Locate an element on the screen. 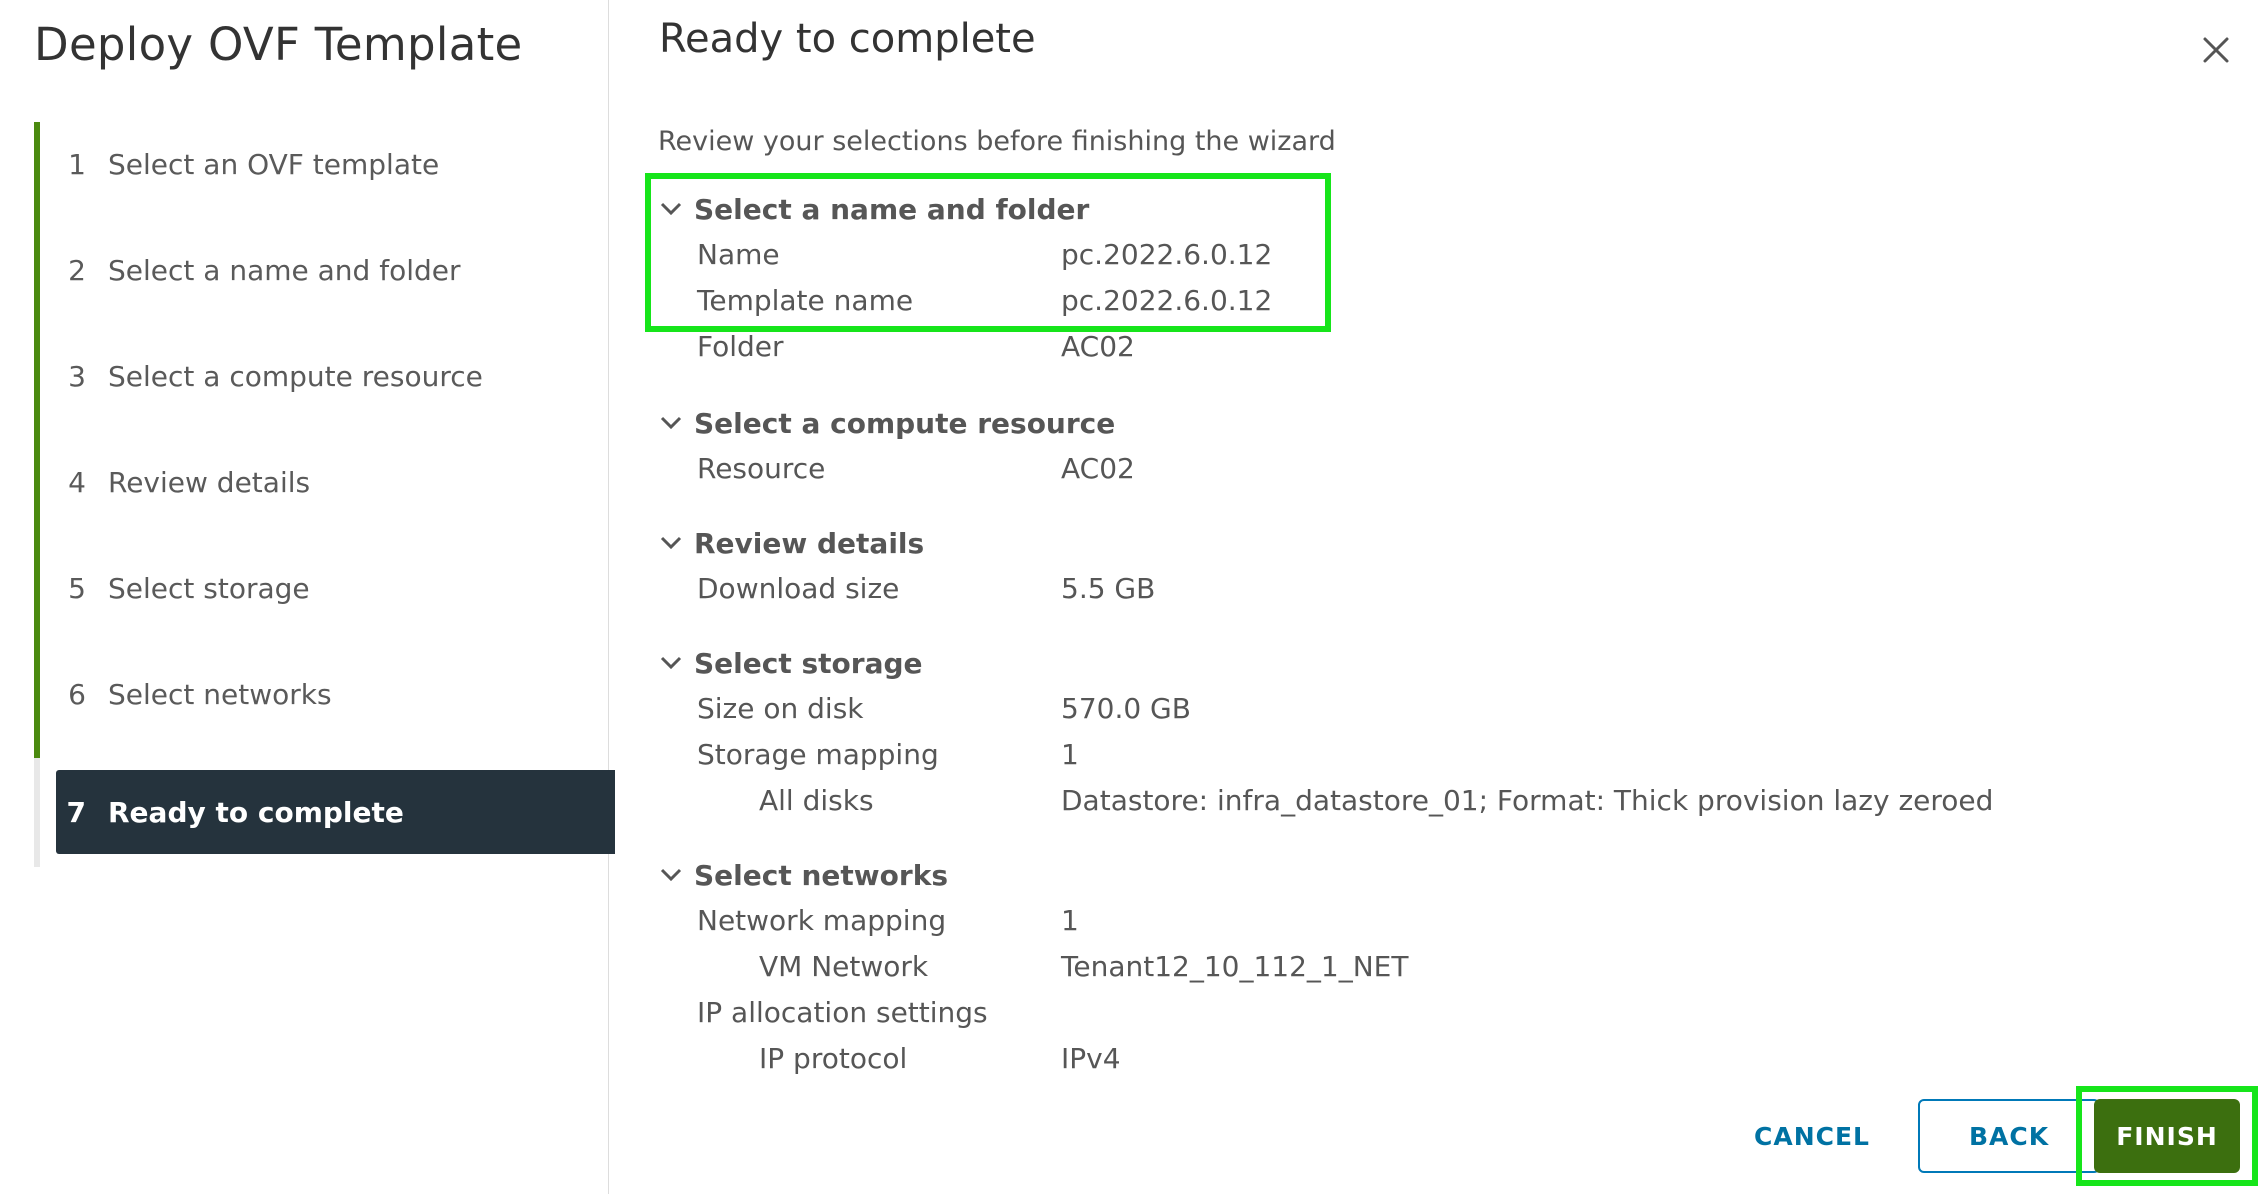 Image resolution: width=2260 pixels, height=1194 pixels. section-header: Select storage is located at coordinates (1440, 663).